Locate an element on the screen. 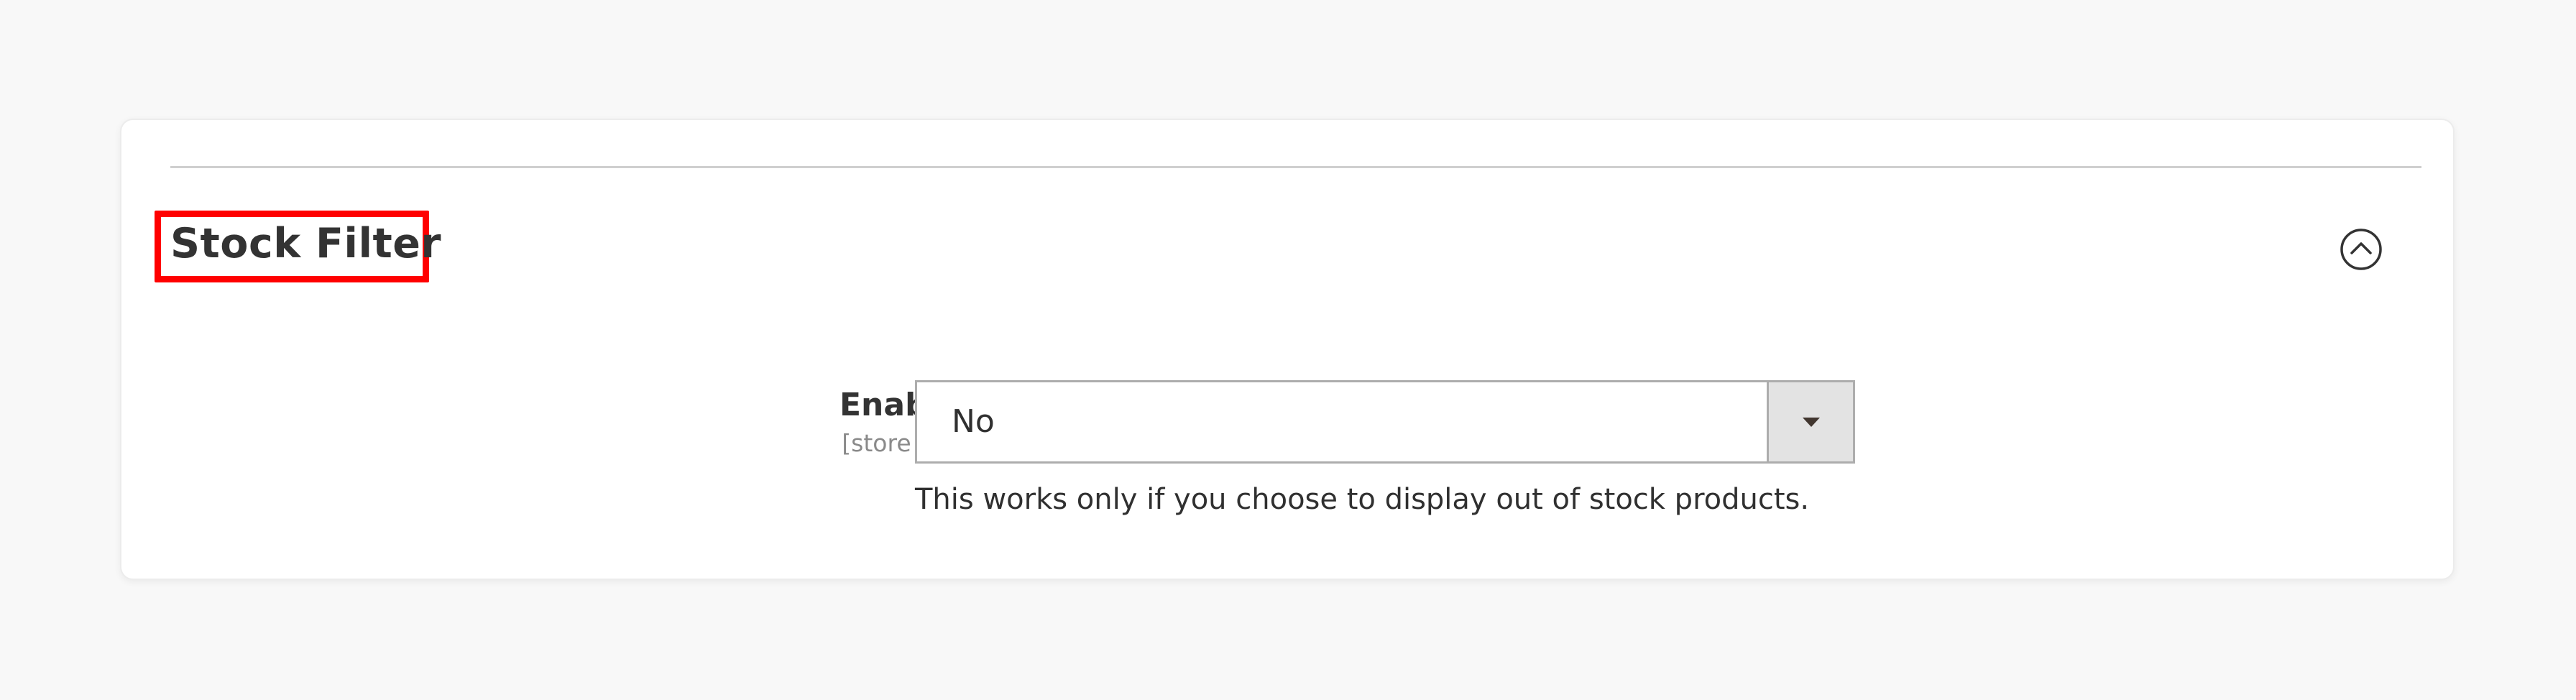 This screenshot has width=2576, height=700. collapse-section-button is located at coordinates (2361, 249).